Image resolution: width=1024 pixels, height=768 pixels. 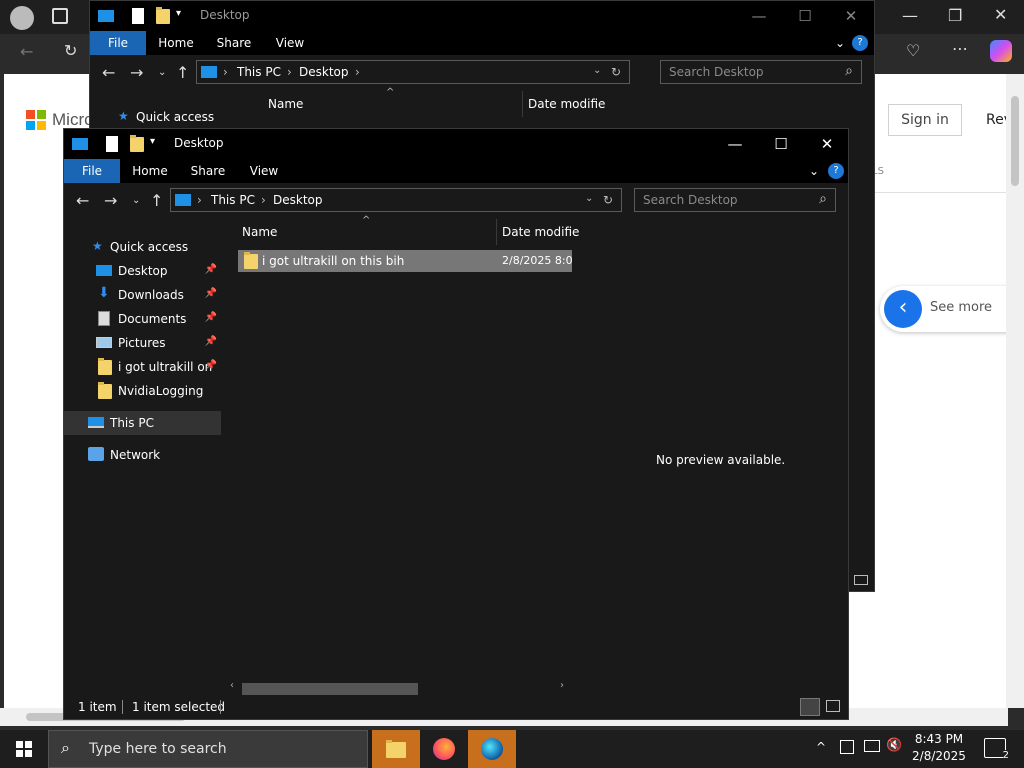 I want to click on taskbar-search-box: ⌕ Type here to search, so click(x=208, y=749).